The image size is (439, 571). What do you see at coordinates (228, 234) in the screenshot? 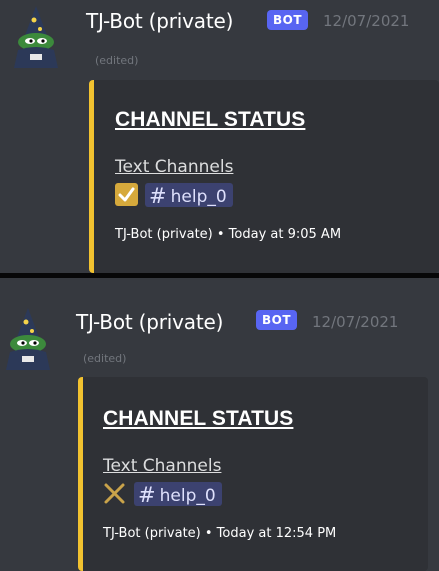
I see `embed-footer: TJ-Bot (private) • Today at 9:05 AM` at bounding box center [228, 234].